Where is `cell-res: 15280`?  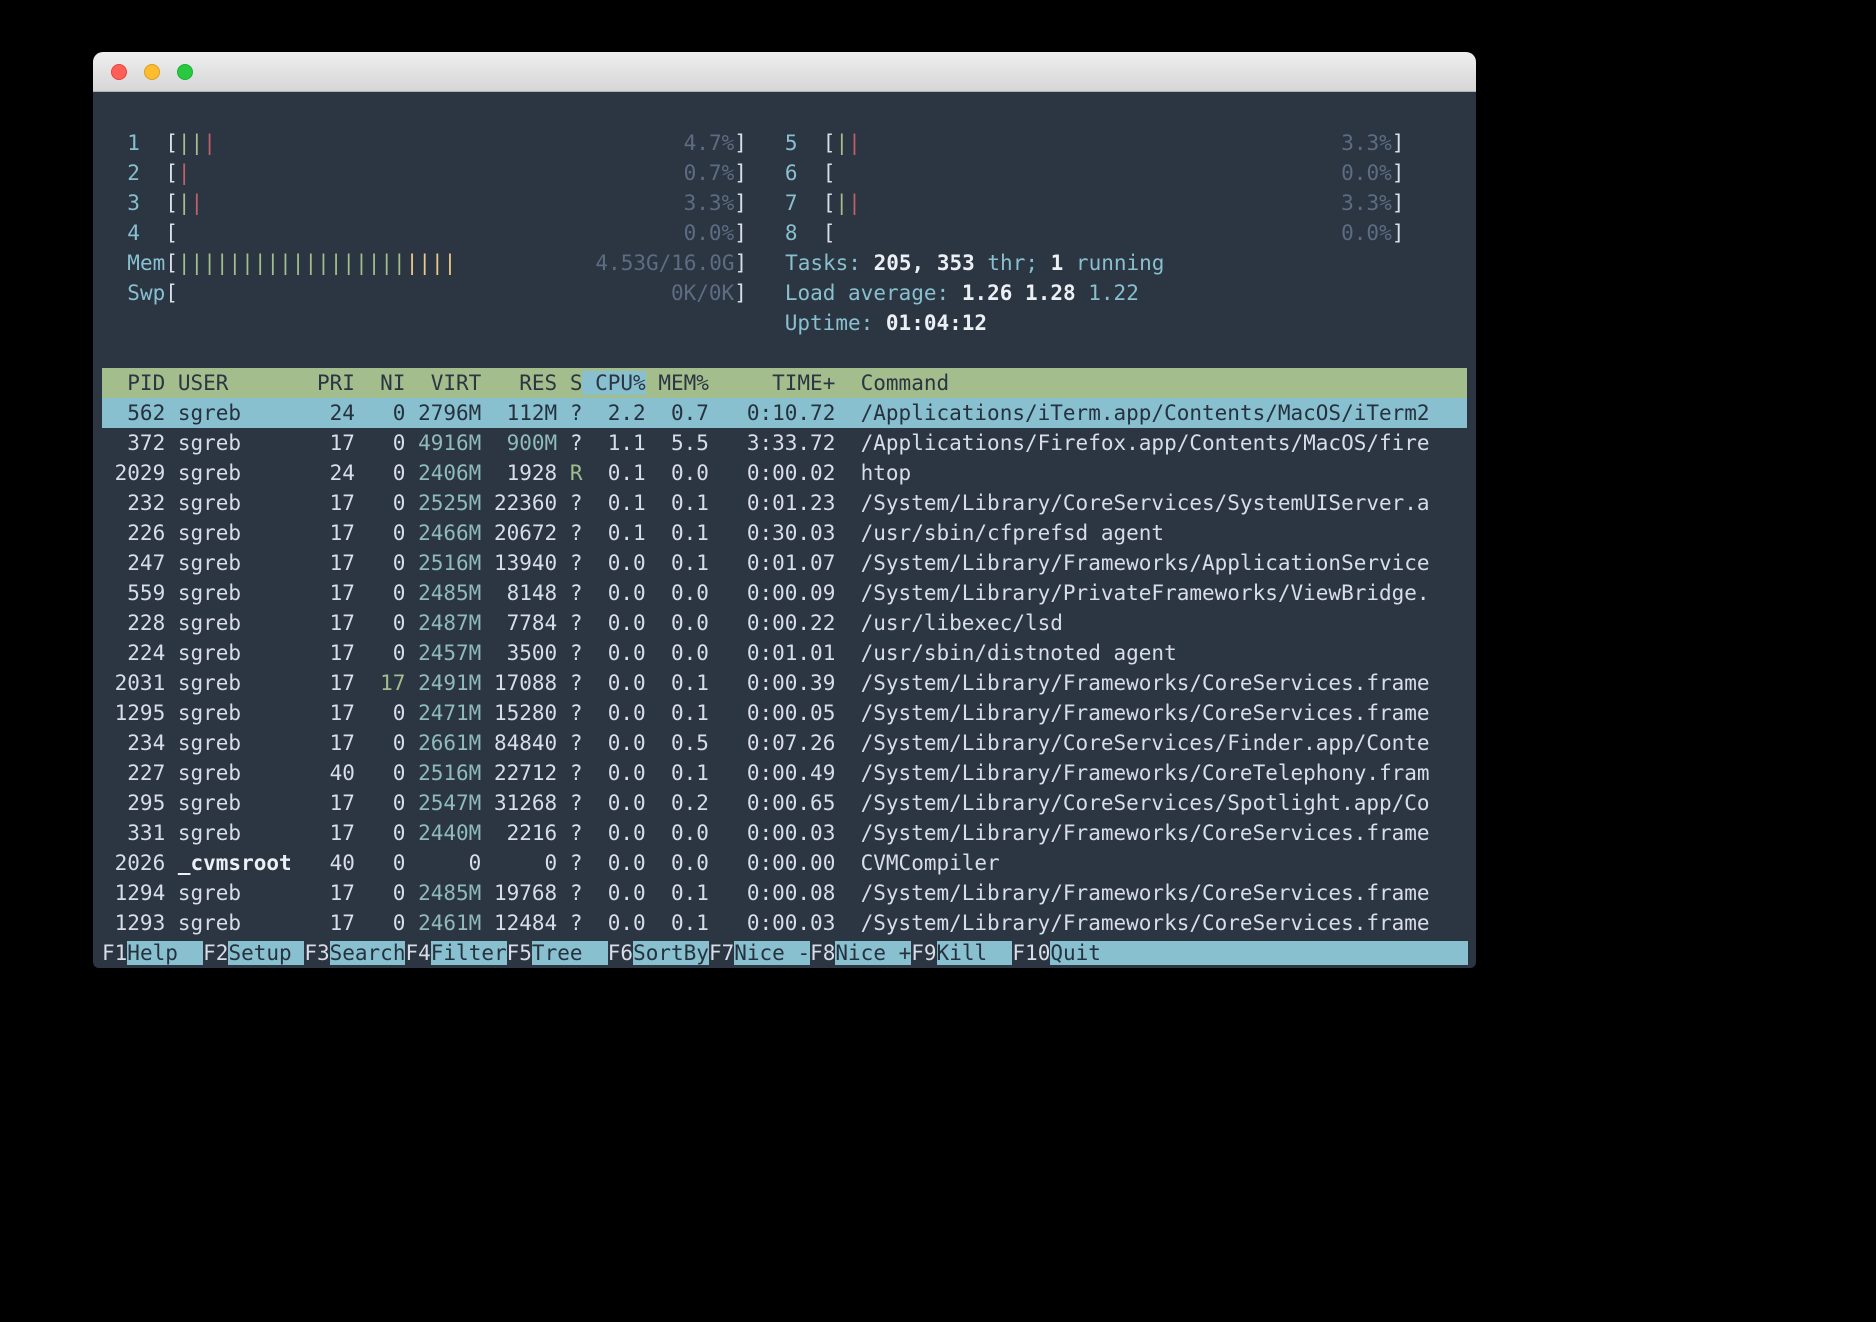 cell-res: 15280 is located at coordinates (519, 713).